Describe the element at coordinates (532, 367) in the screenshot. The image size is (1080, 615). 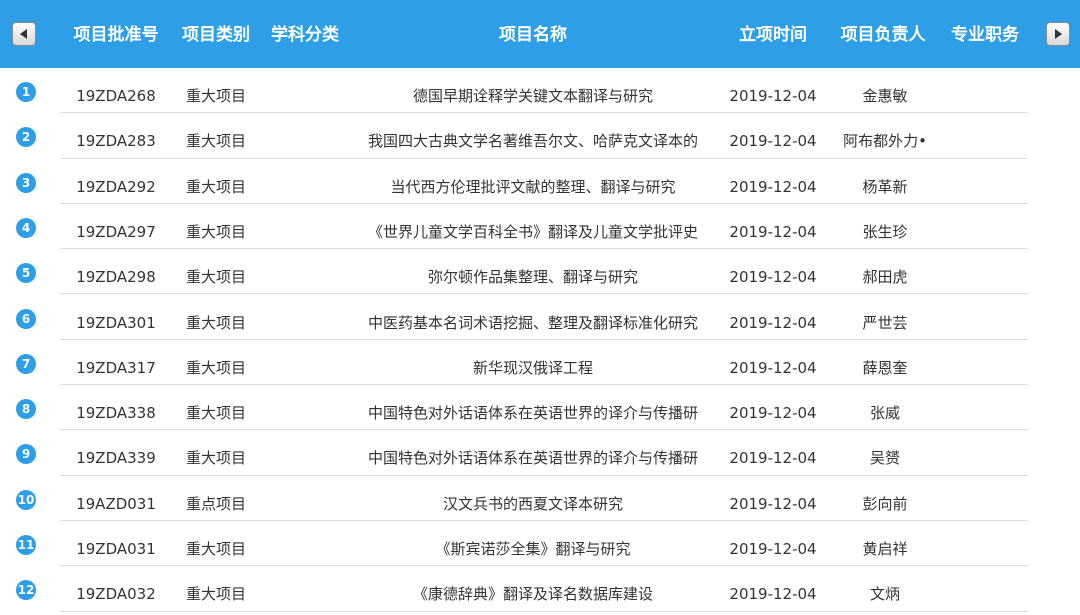
I see `project-name-cell: 新华现汉俄译工程` at that location.